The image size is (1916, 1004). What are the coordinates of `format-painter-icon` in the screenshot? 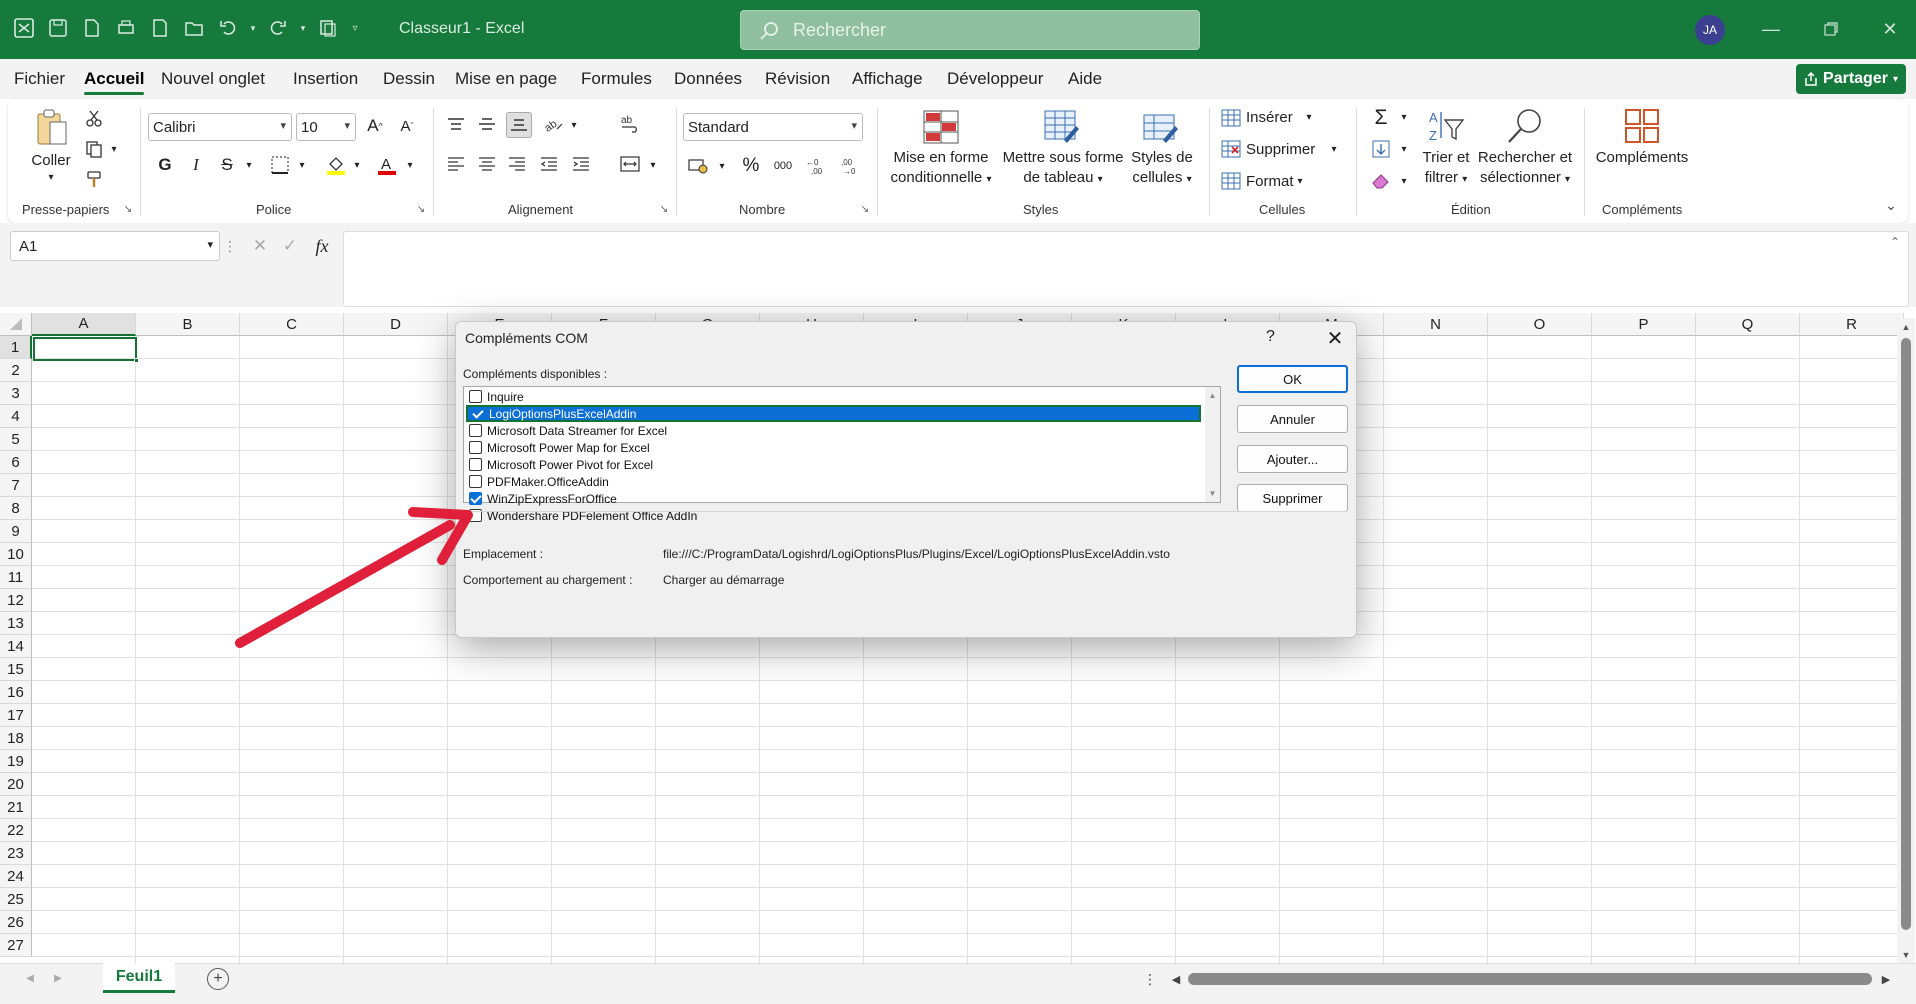 It's located at (94, 179).